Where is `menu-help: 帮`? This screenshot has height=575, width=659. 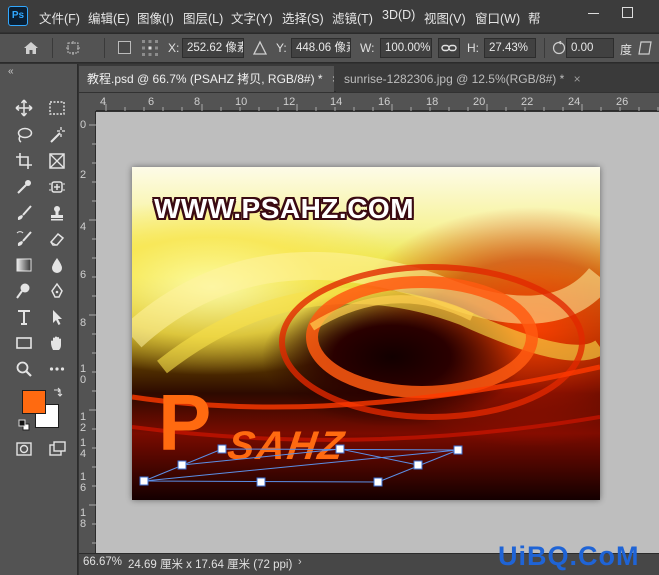
menu-help: 帮 is located at coordinates (534, 17).